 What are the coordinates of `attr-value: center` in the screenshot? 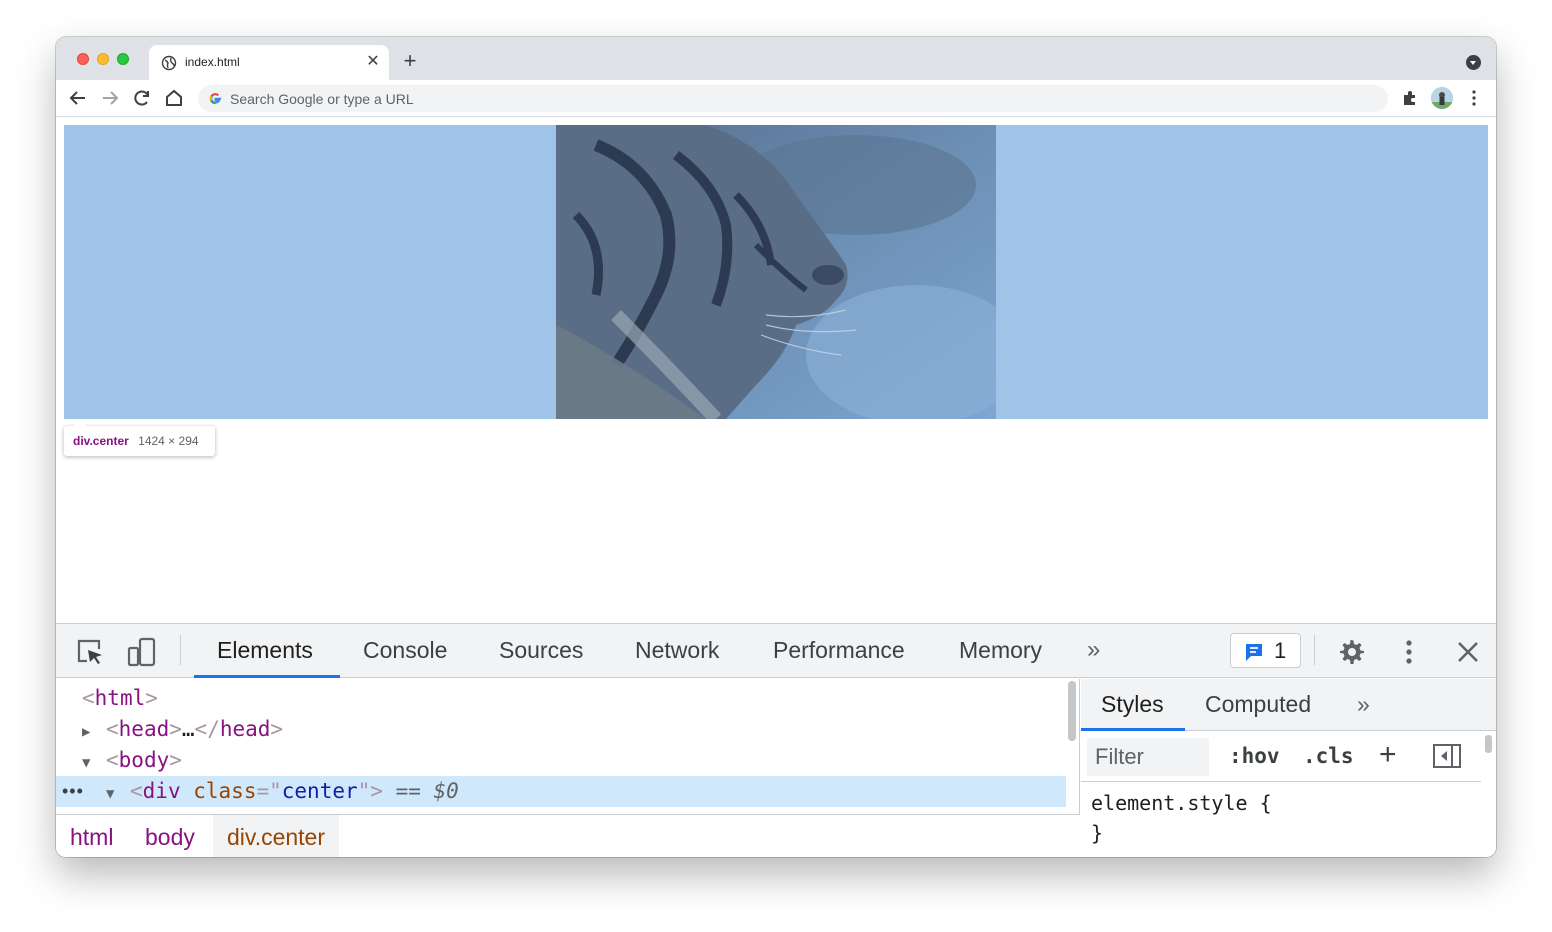 It's located at (319, 791).